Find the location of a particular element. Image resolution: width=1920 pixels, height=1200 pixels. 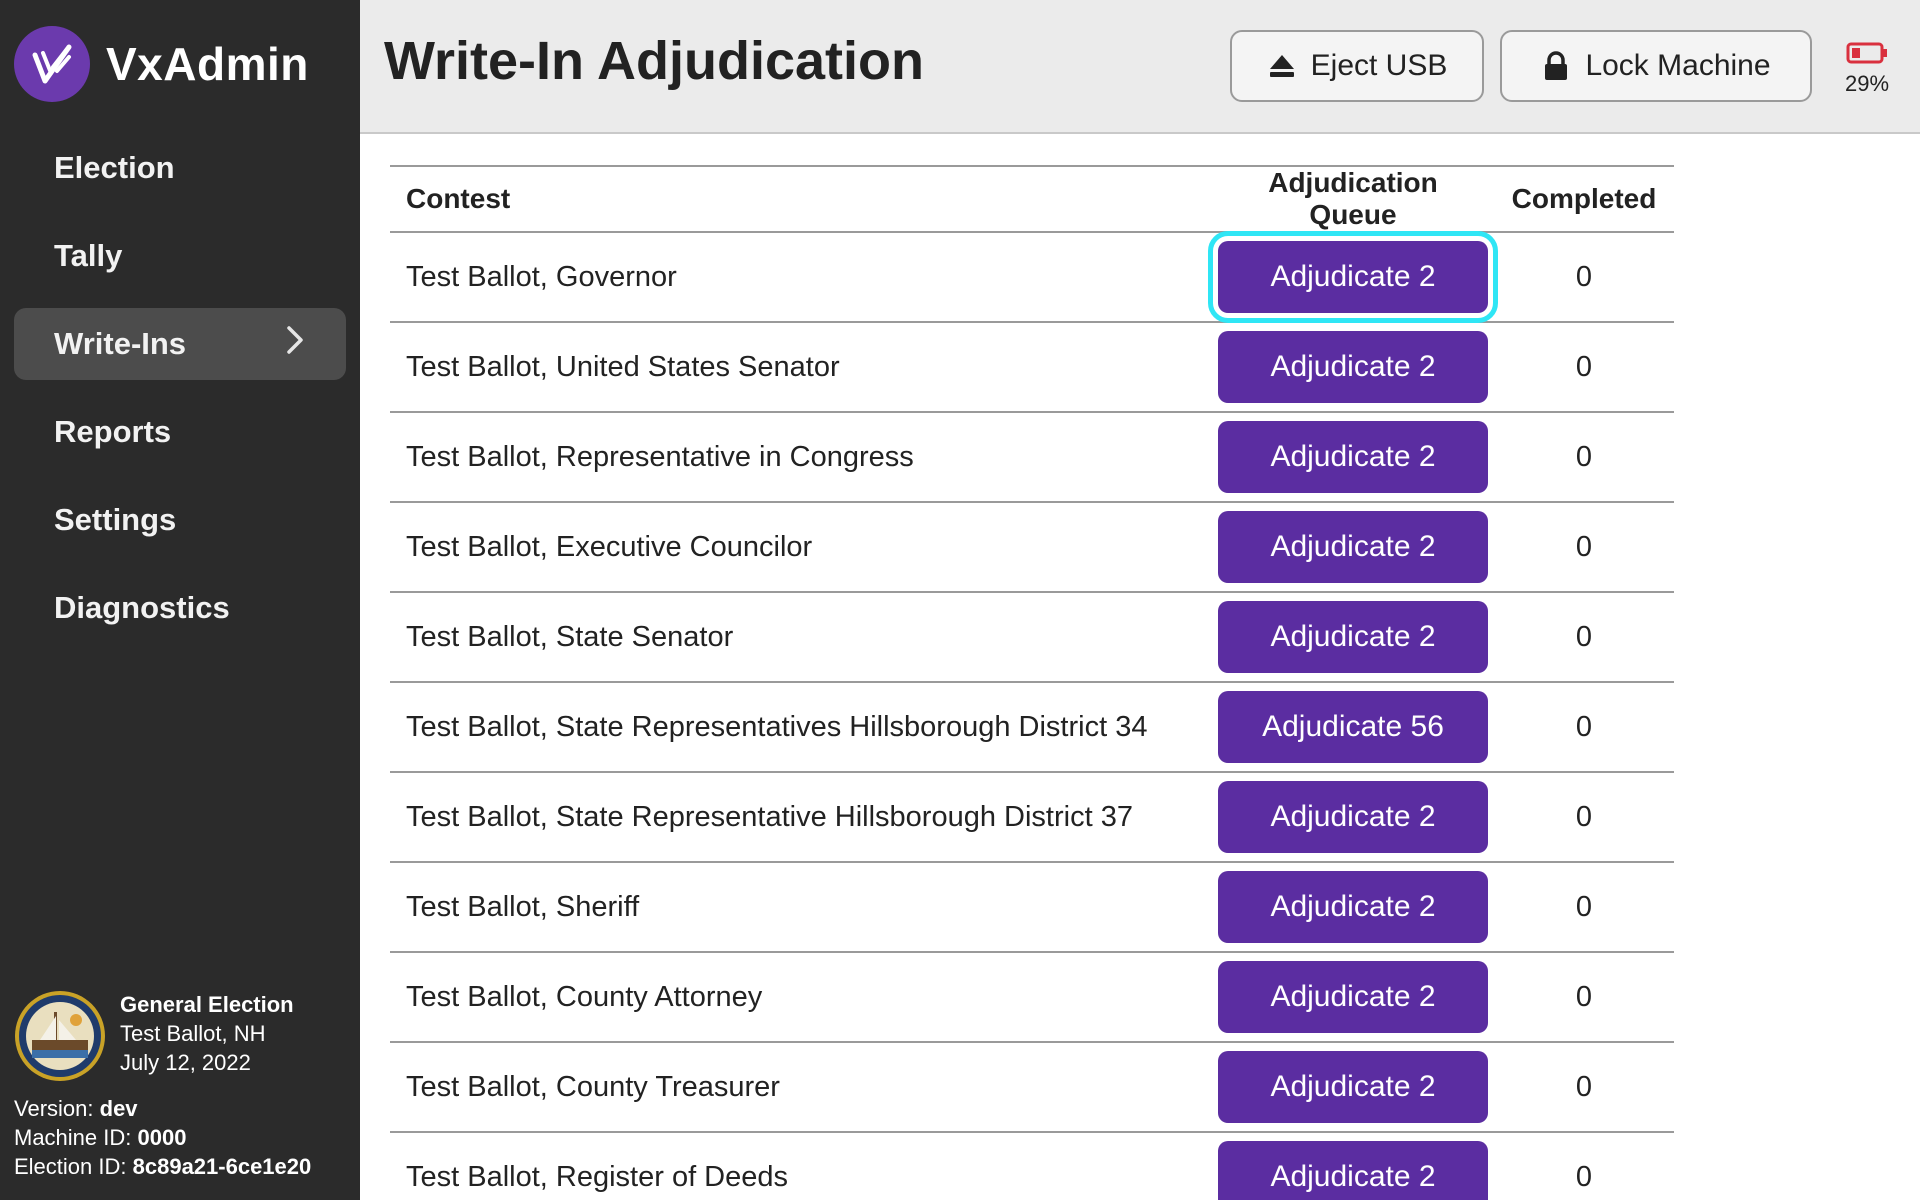

sidebar-item-diagnostics: Diagnostics is located at coordinates (180, 608).